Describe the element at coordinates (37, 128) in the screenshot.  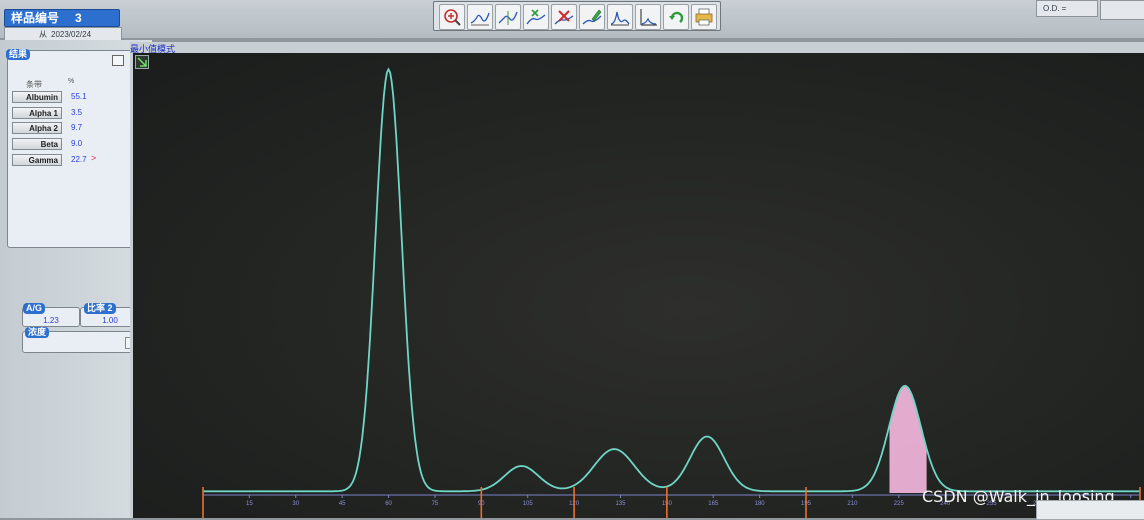
I see `fraction-button-alpha2: Alpha 2` at that location.